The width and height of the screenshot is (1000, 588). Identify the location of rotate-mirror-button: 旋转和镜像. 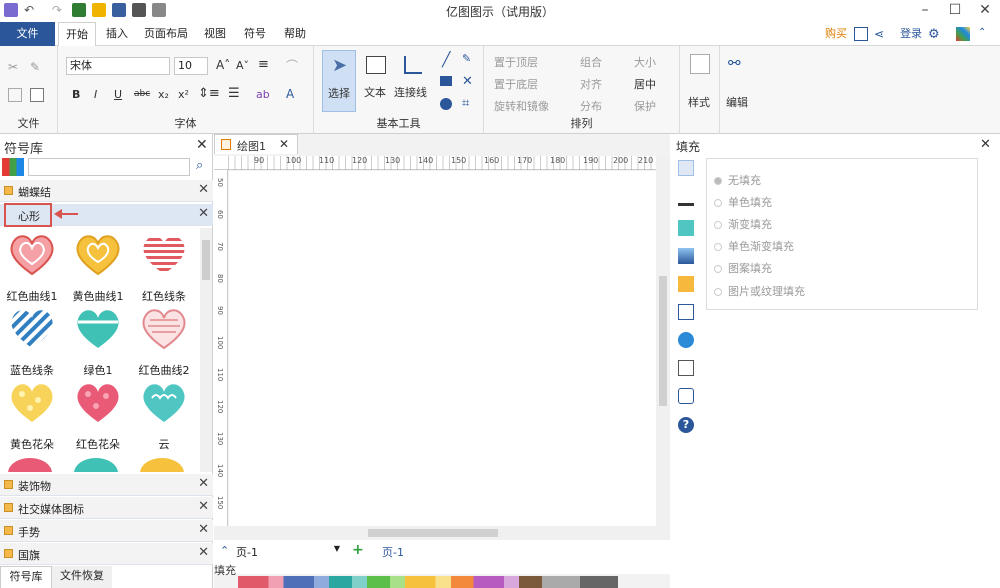
(521, 106).